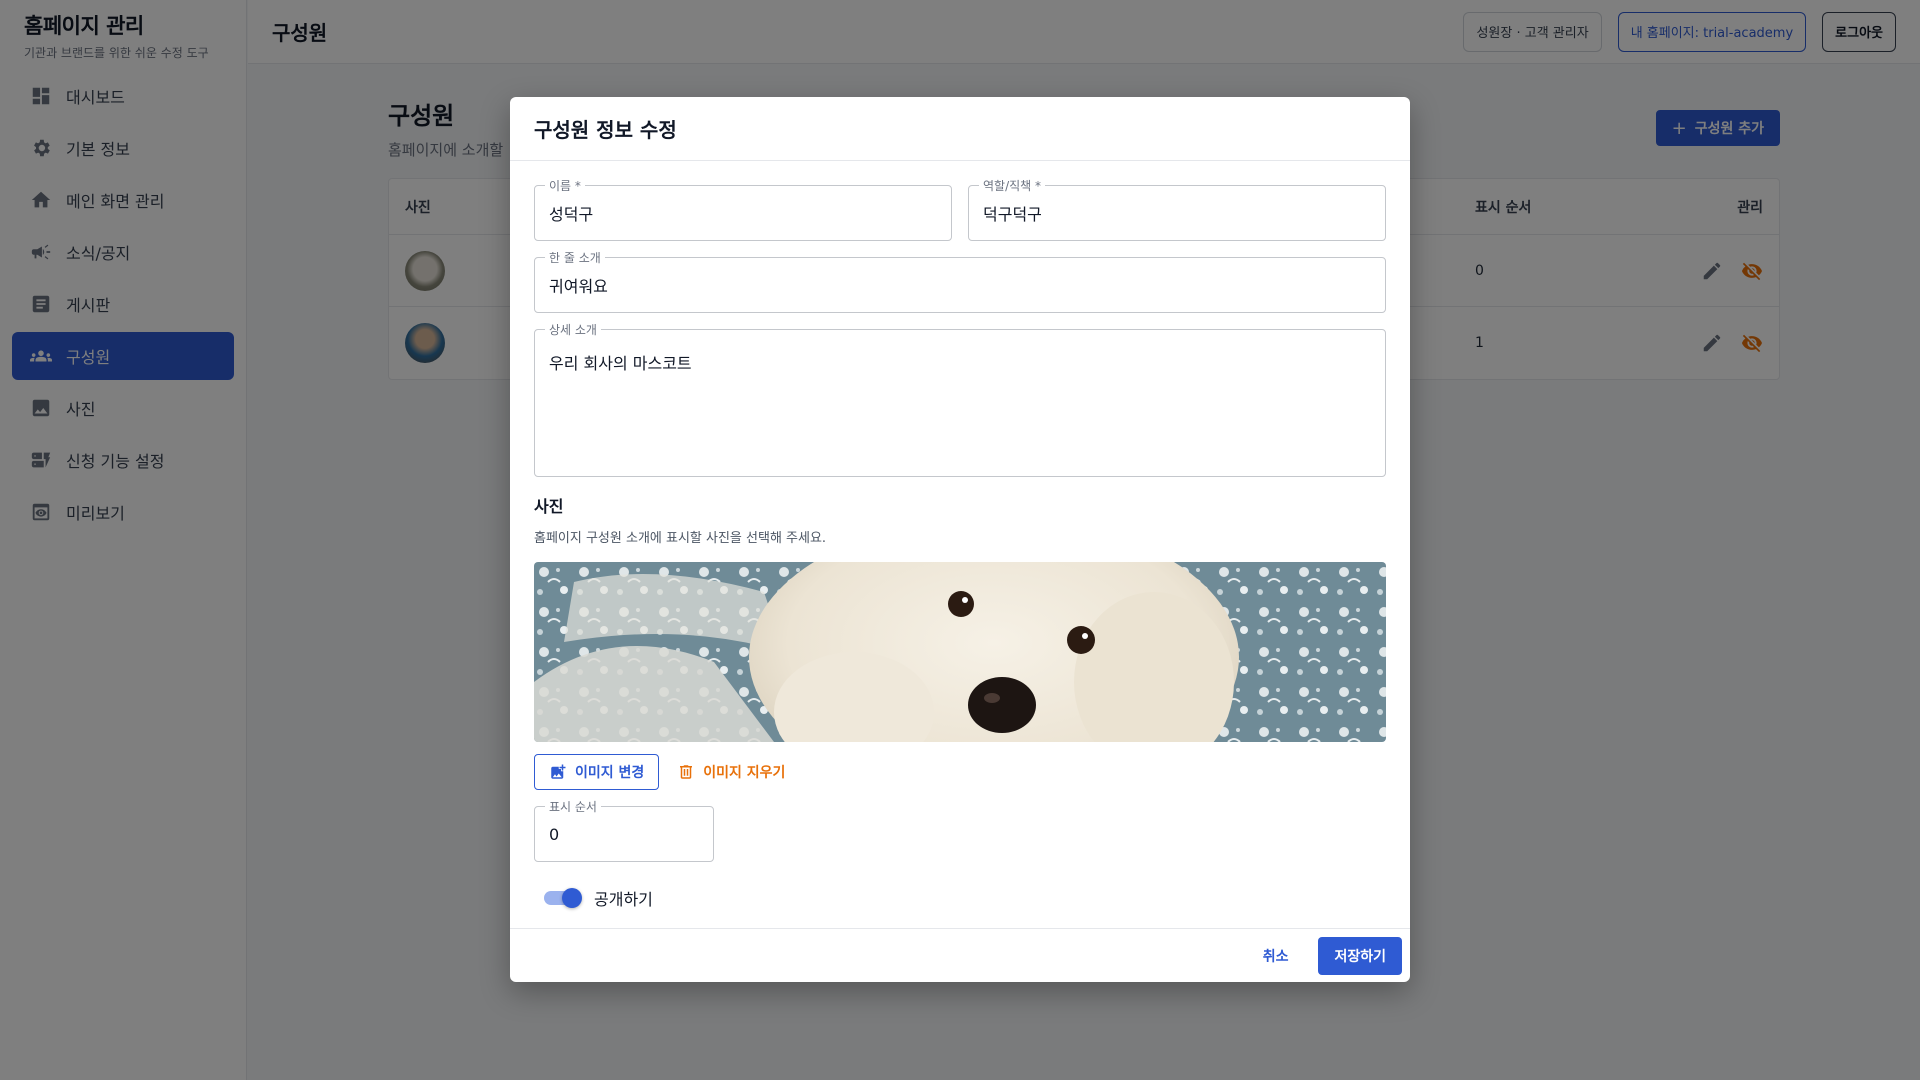 Image resolution: width=1920 pixels, height=1080 pixels. I want to click on role-field: 역할/직책 * 덕구덕구, so click(1177, 209).